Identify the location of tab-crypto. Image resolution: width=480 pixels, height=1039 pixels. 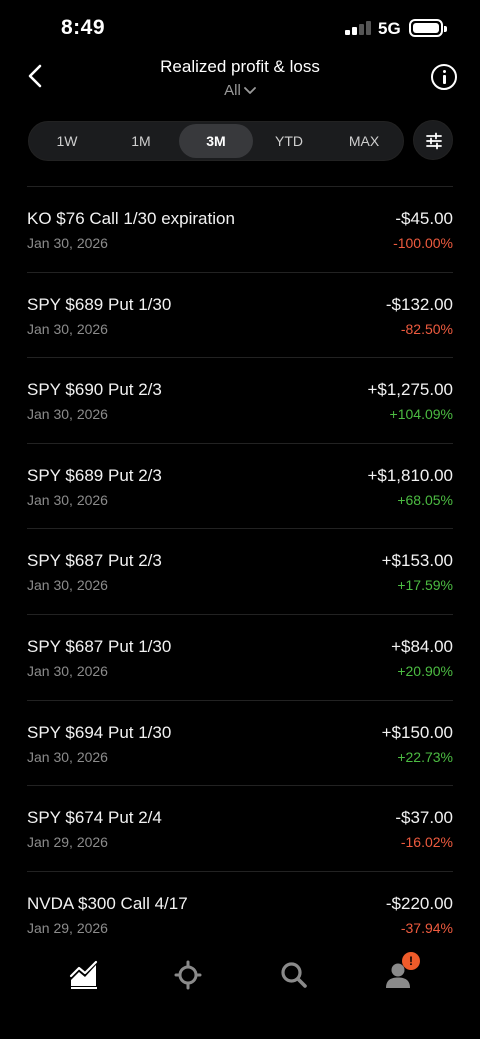
(188, 975).